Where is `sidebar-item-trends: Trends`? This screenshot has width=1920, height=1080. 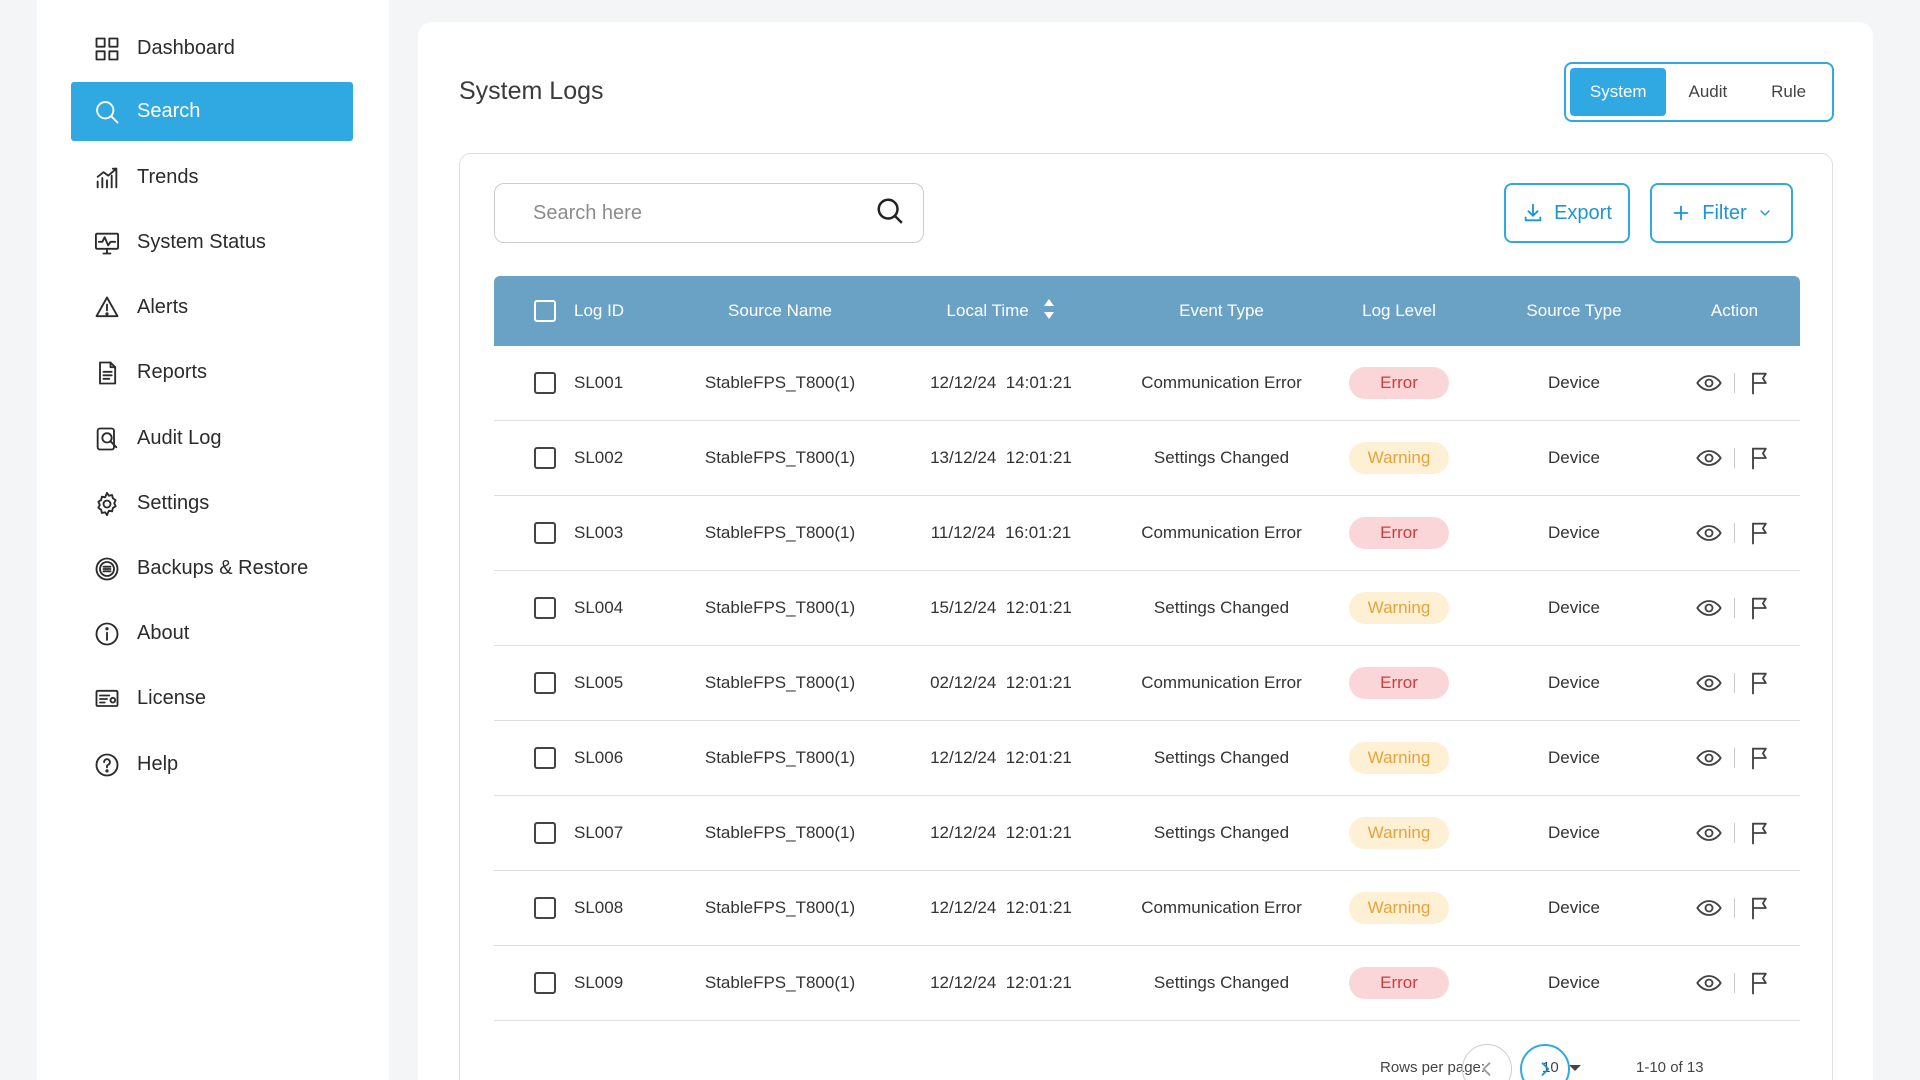
sidebar-item-trends: Trends is located at coordinates (212, 177).